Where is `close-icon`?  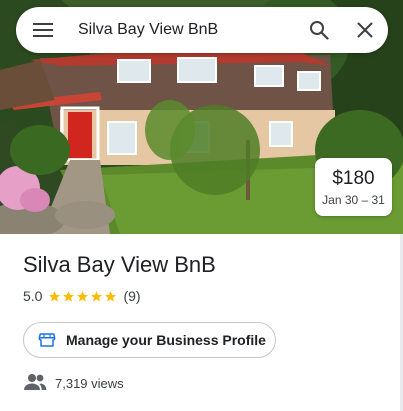
close-icon is located at coordinates (365, 30).